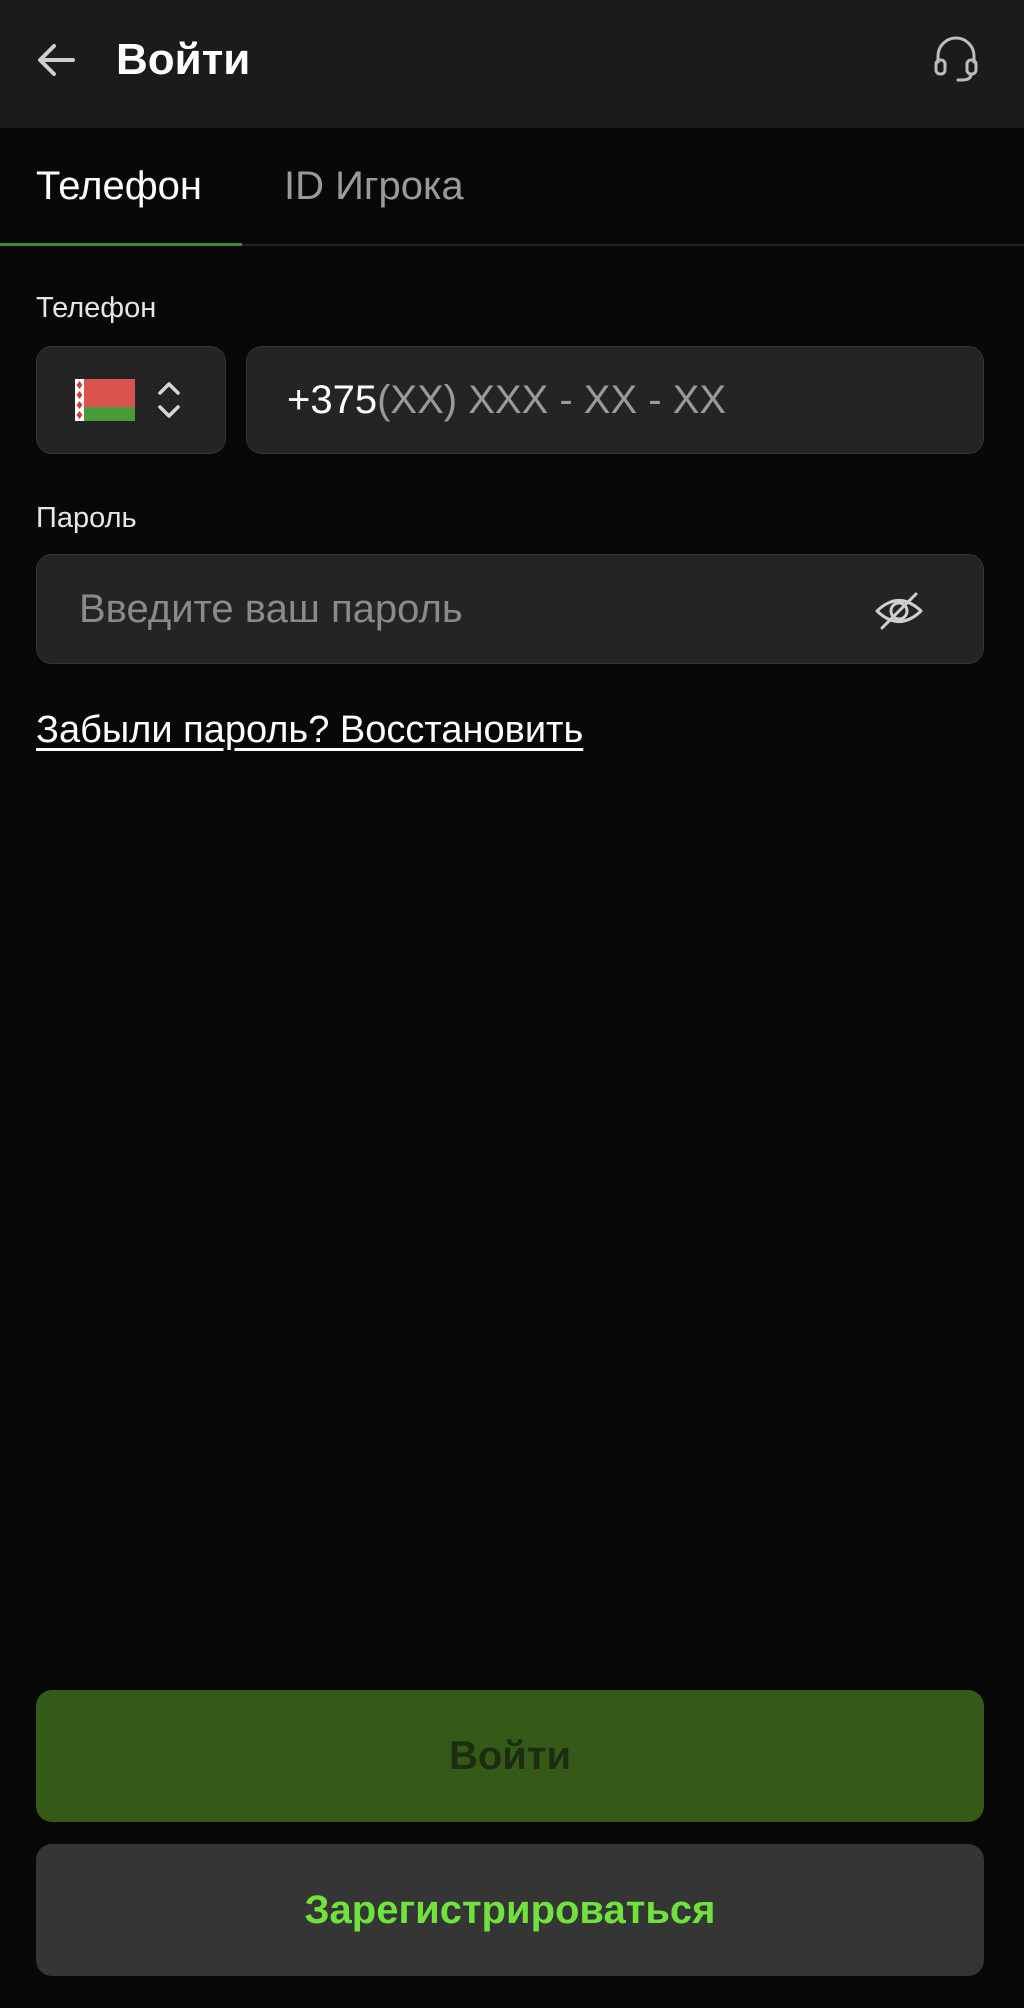 The height and width of the screenshot is (2008, 1024). What do you see at coordinates (169, 400) in the screenshot?
I see `chevron-up-down-icon` at bounding box center [169, 400].